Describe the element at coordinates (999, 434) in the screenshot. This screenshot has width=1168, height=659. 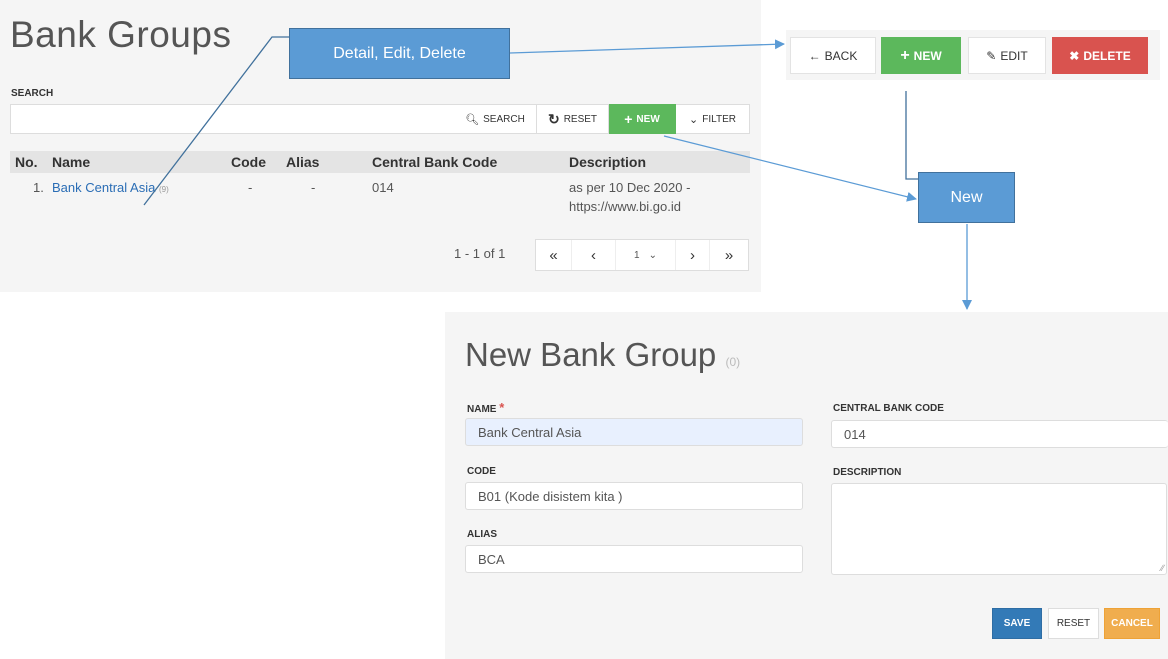
I see `central-bank-code-field: 014` at that location.